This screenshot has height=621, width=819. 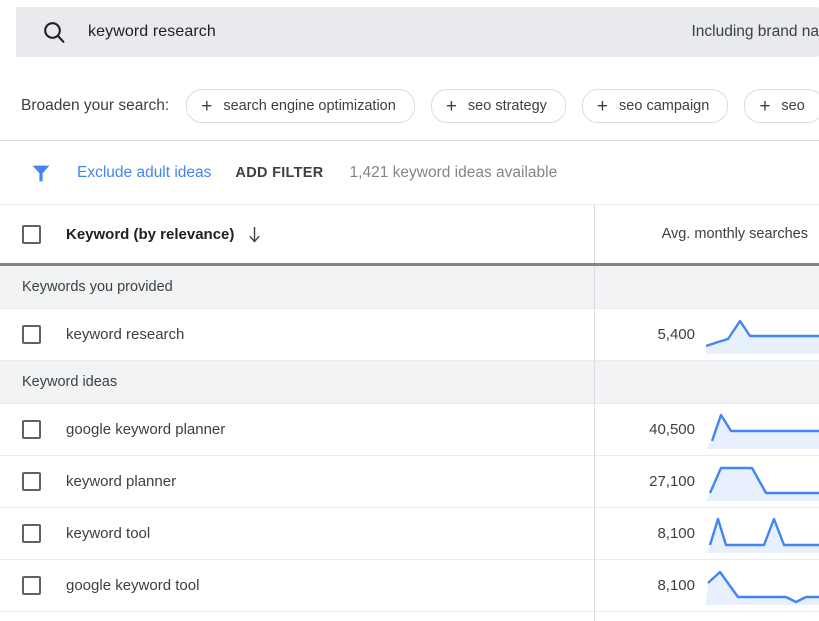 I want to click on select-all-checkbox, so click(x=31, y=234).